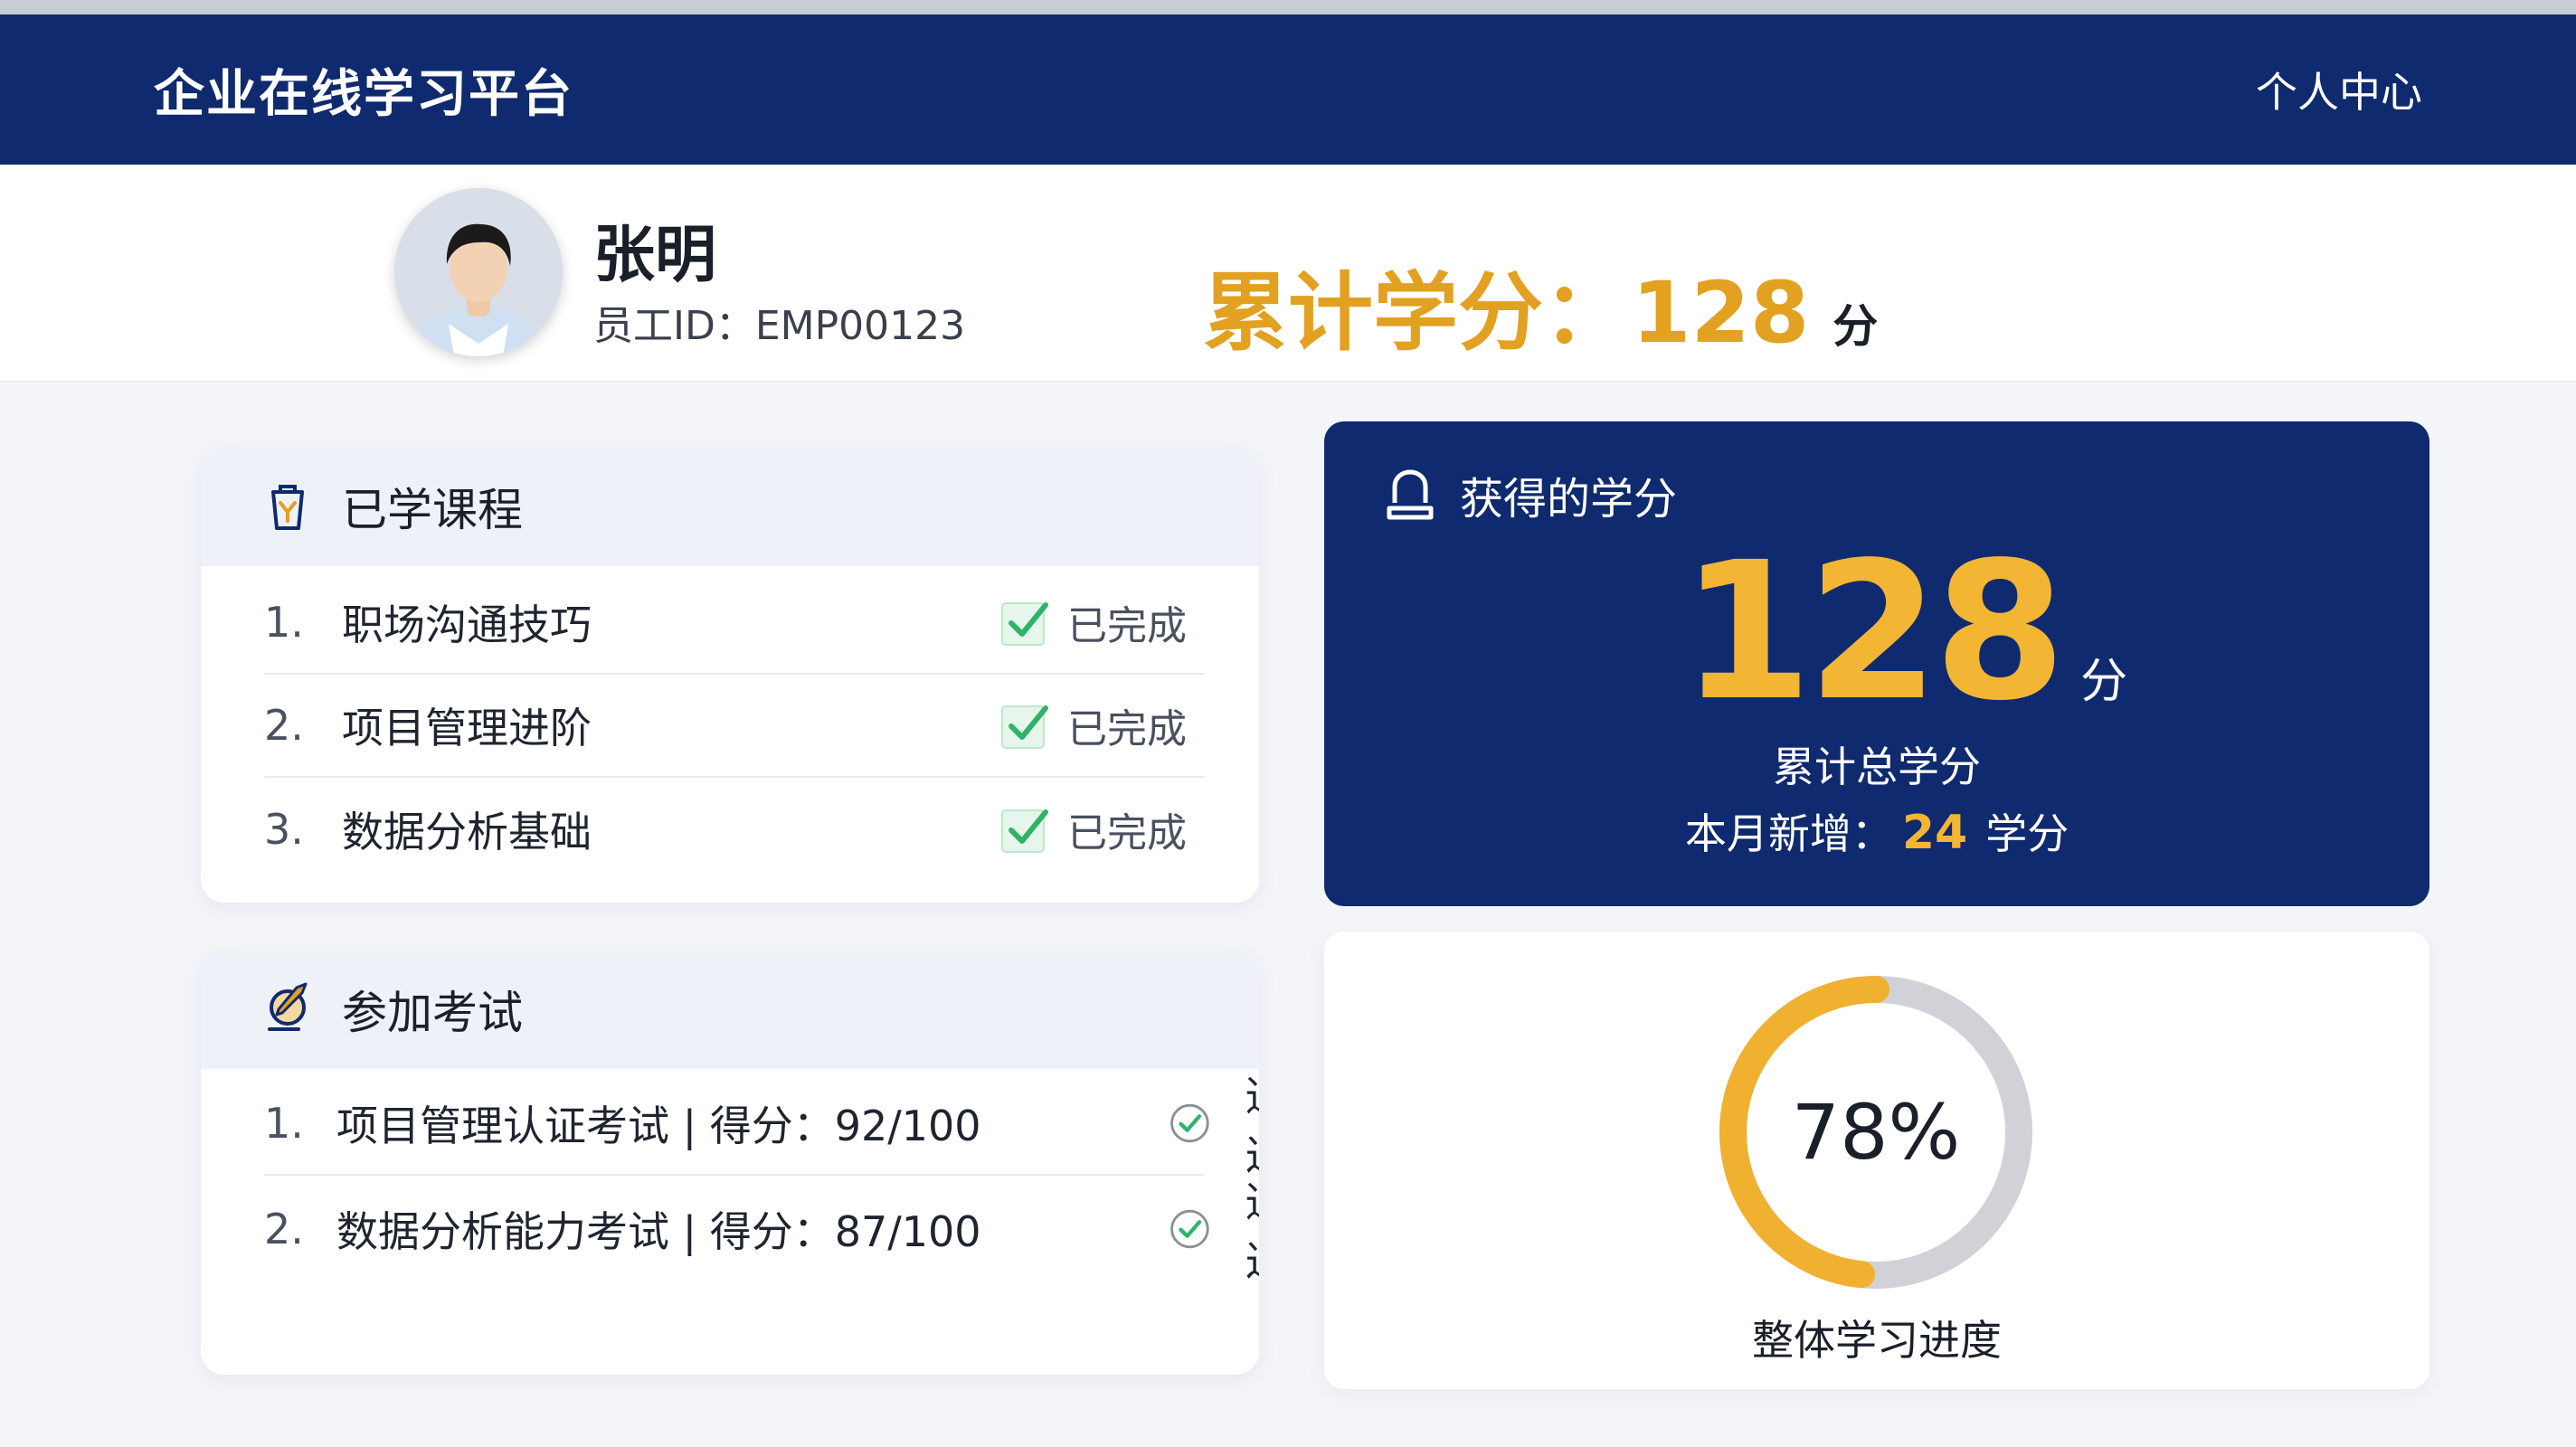 The width and height of the screenshot is (2576, 1447). I want to click on progress-card: 78% 整体学习进度, so click(1876, 1160).